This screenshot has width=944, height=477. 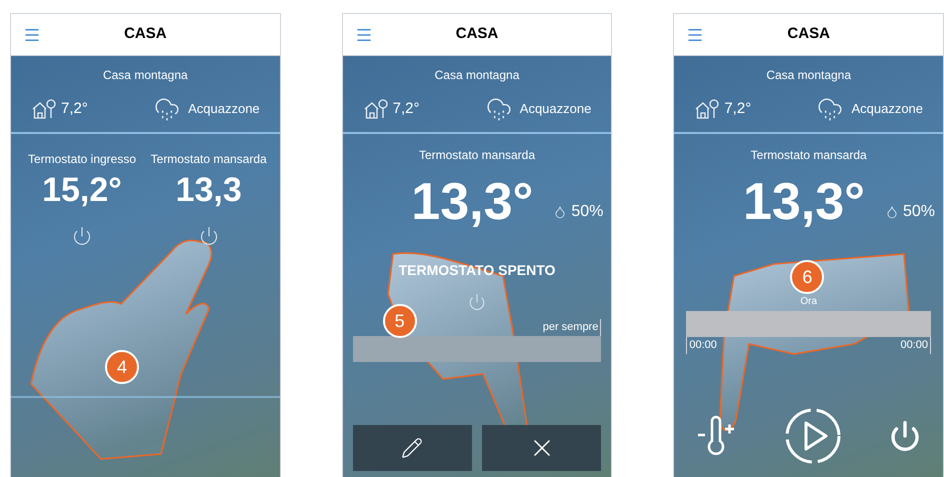 What do you see at coordinates (716, 436) in the screenshot?
I see `thermometer-plus-minus-icon` at bounding box center [716, 436].